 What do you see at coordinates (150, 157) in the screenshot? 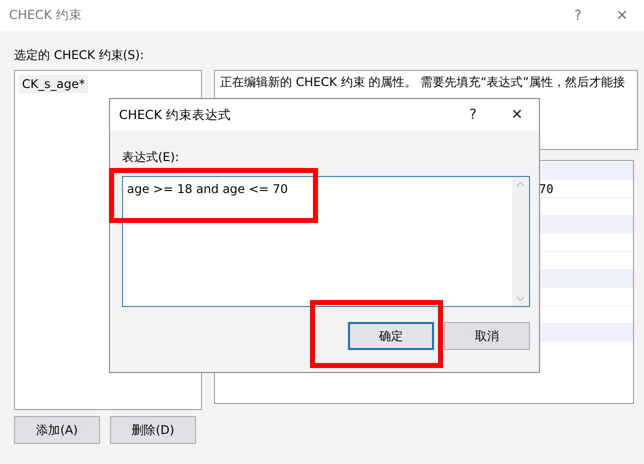
I see `field-label: 表达式(E):` at bounding box center [150, 157].